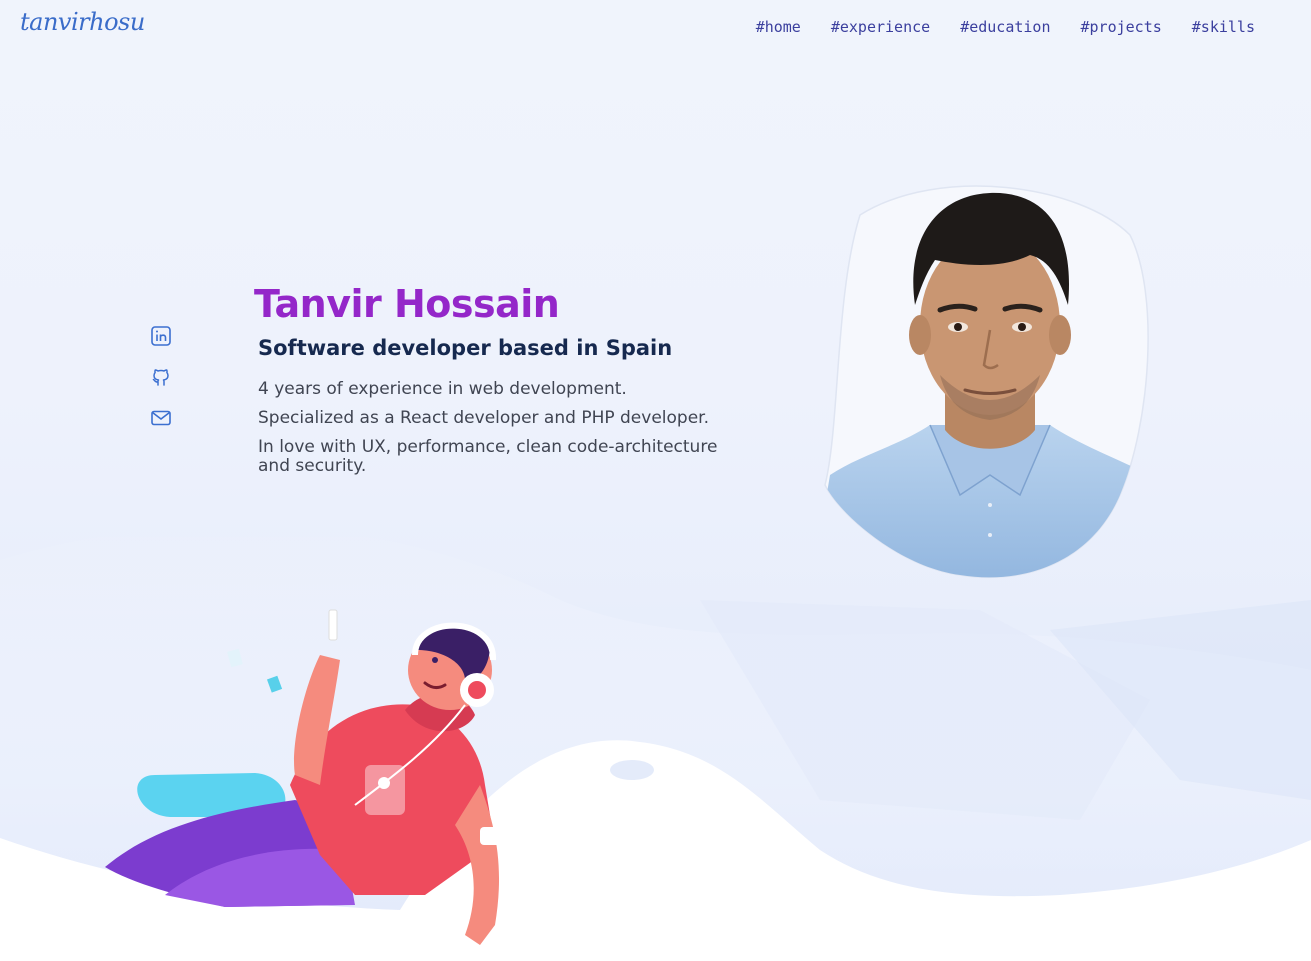 This screenshot has height=961, width=1311. I want to click on nav-education: #education, so click(1005, 27).